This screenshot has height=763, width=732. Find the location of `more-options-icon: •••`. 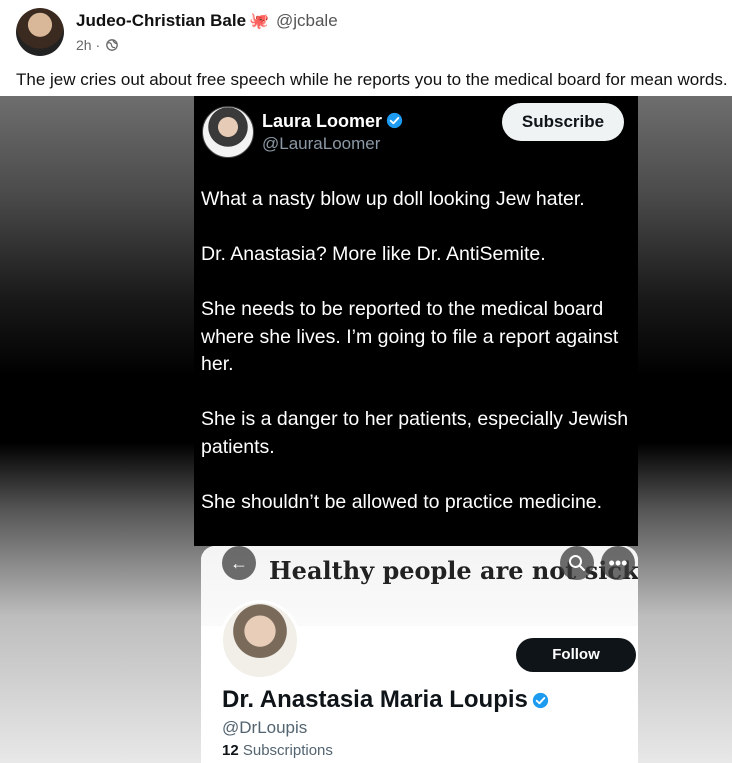

more-options-icon: ••• is located at coordinates (618, 563).